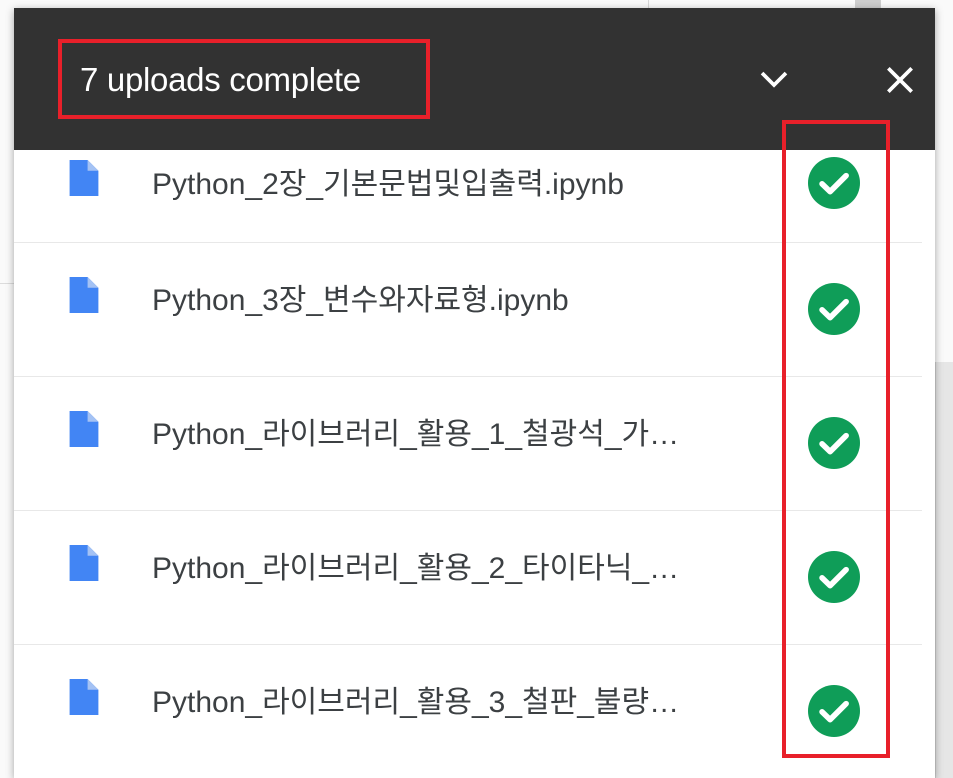 Image resolution: width=953 pixels, height=778 pixels. Describe the element at coordinates (360, 300) in the screenshot. I see `file-name: Python_3장_변수와자료형.ipynb` at that location.